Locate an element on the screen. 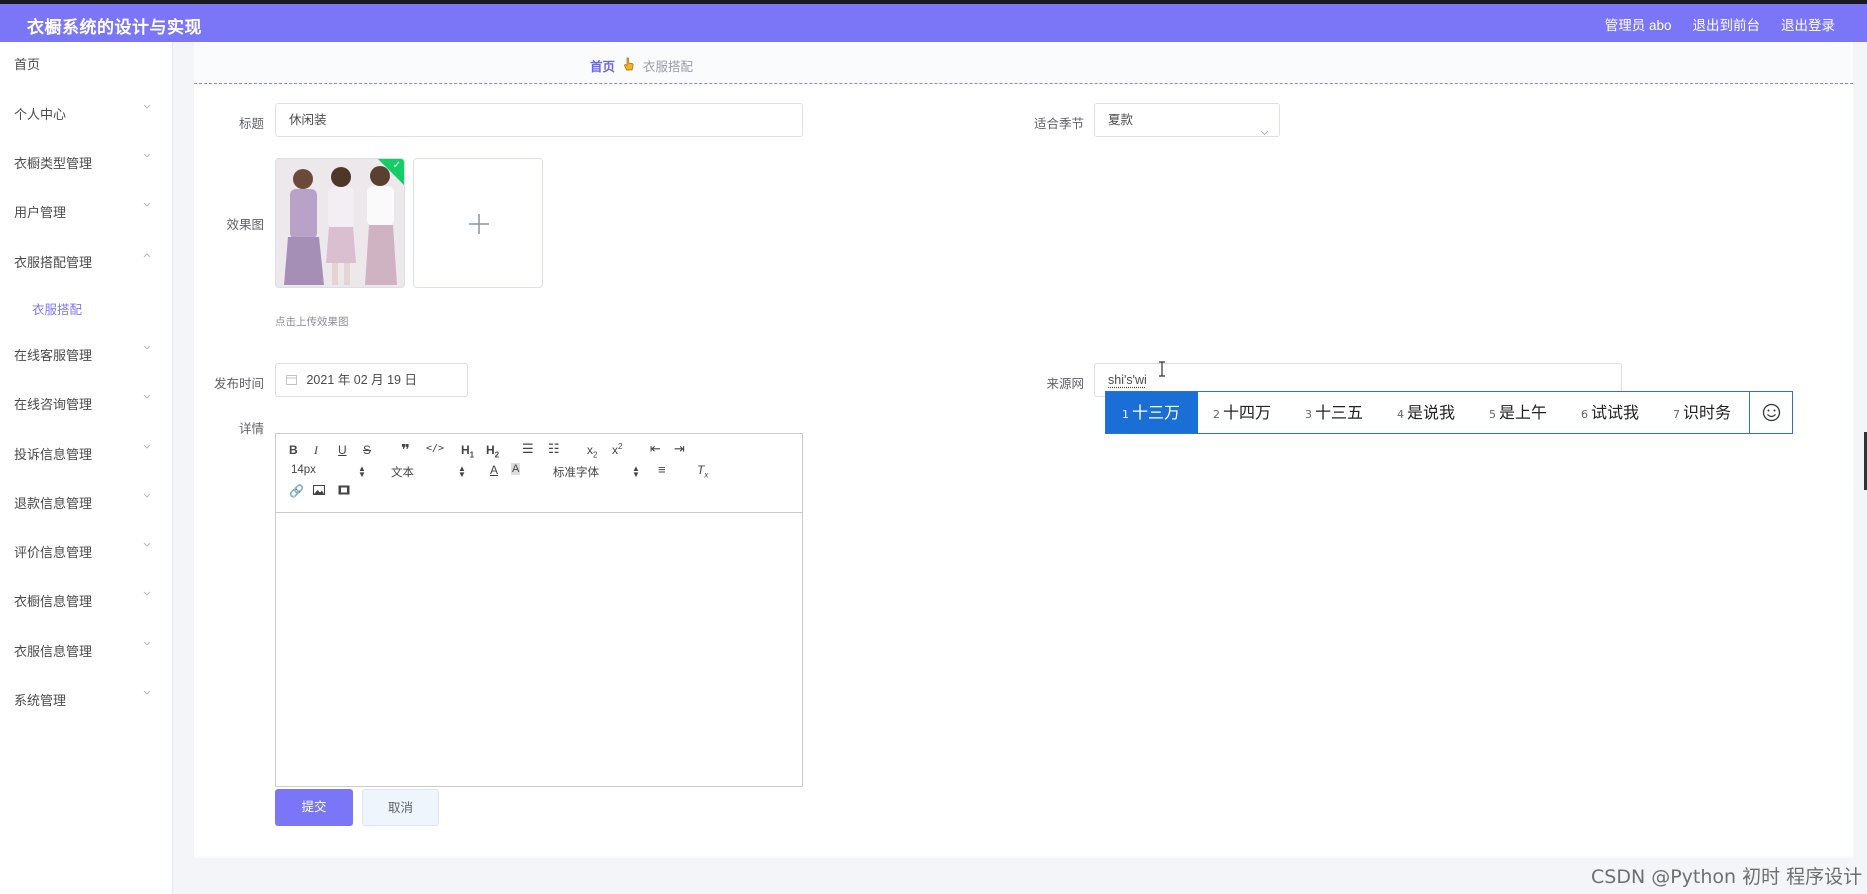 The width and height of the screenshot is (1867, 894). top-header: 衣橱系统的设计与实现 管理员 abo 退出到前台 退出登录 is located at coordinates (933, 23).